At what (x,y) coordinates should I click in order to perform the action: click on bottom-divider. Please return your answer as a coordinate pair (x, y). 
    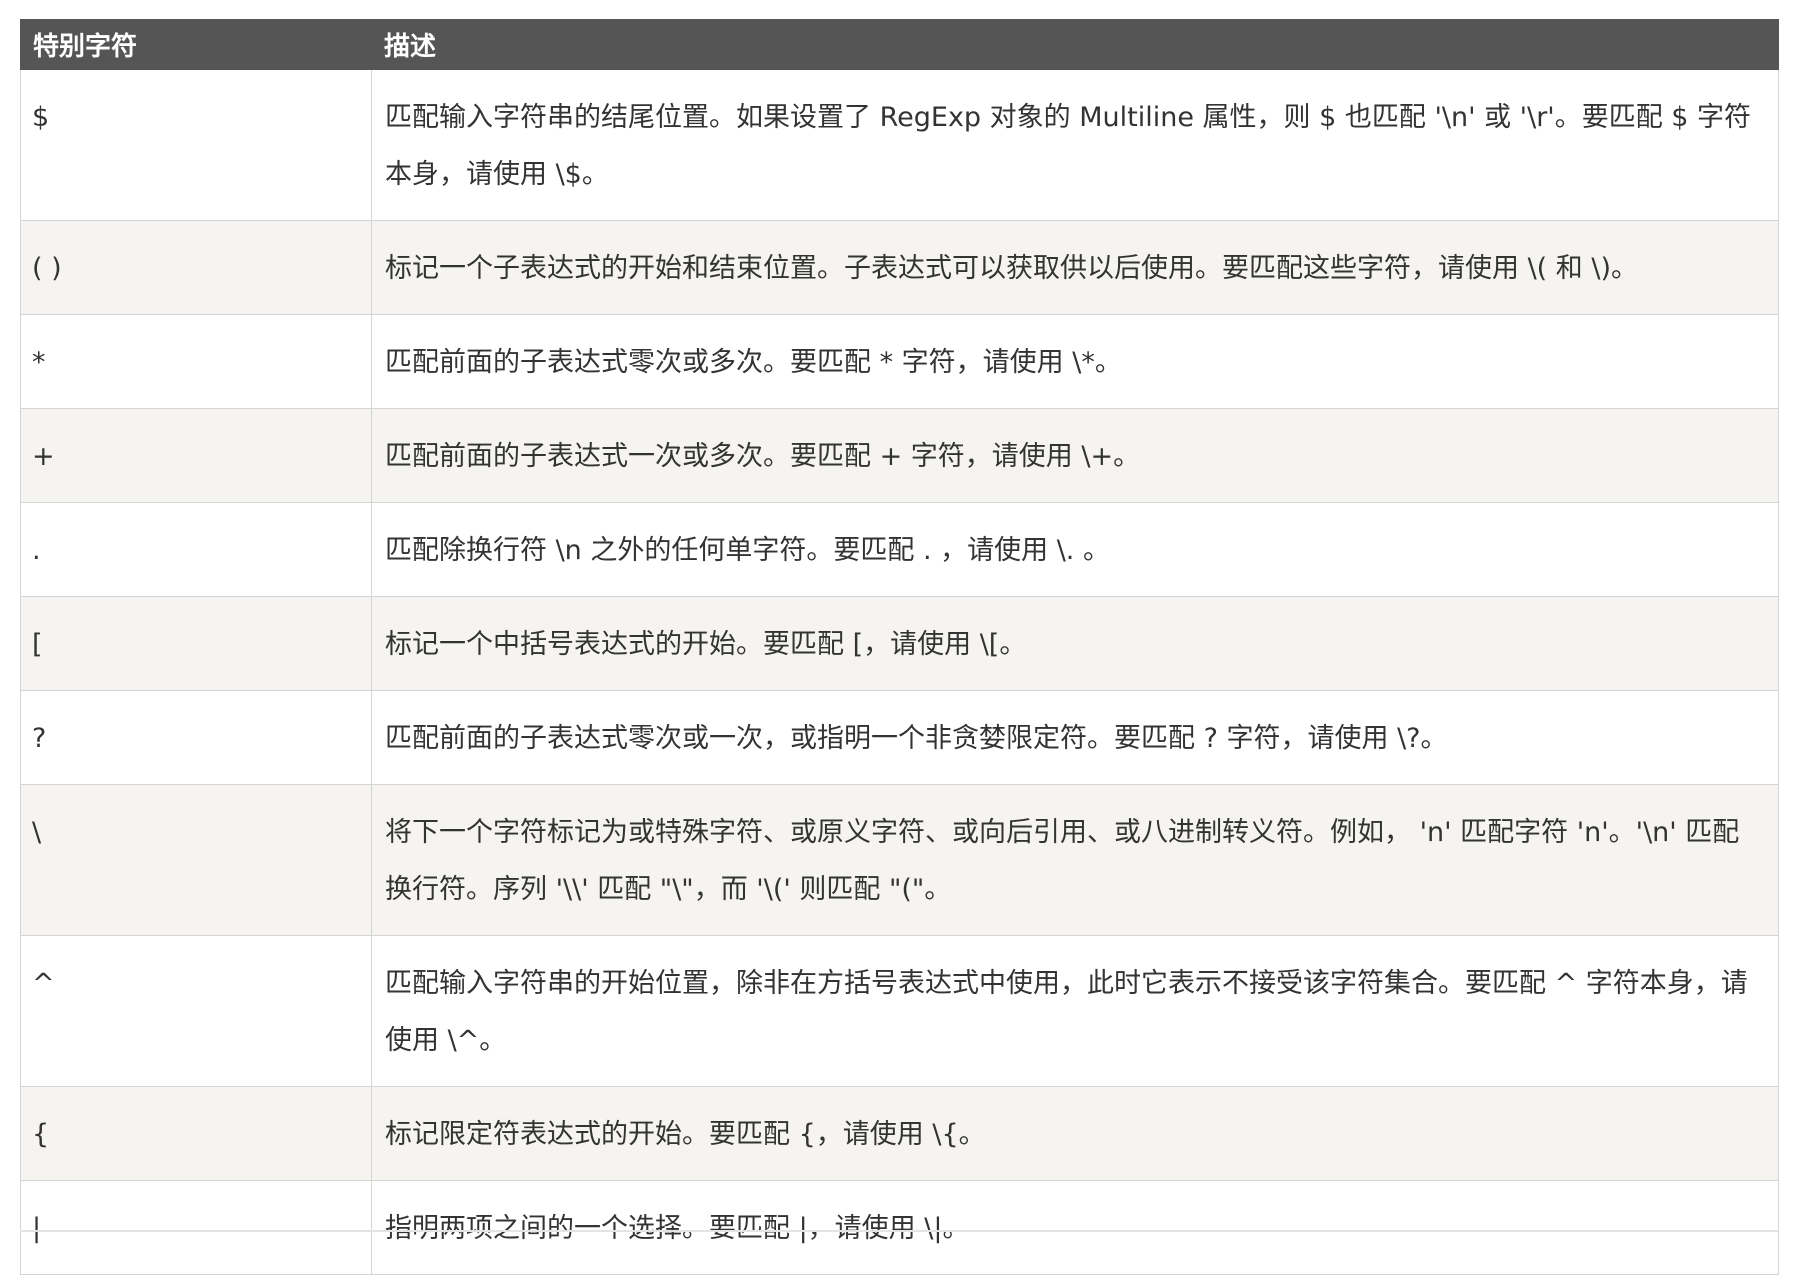
    Looking at the image, I should click on (899, 1231).